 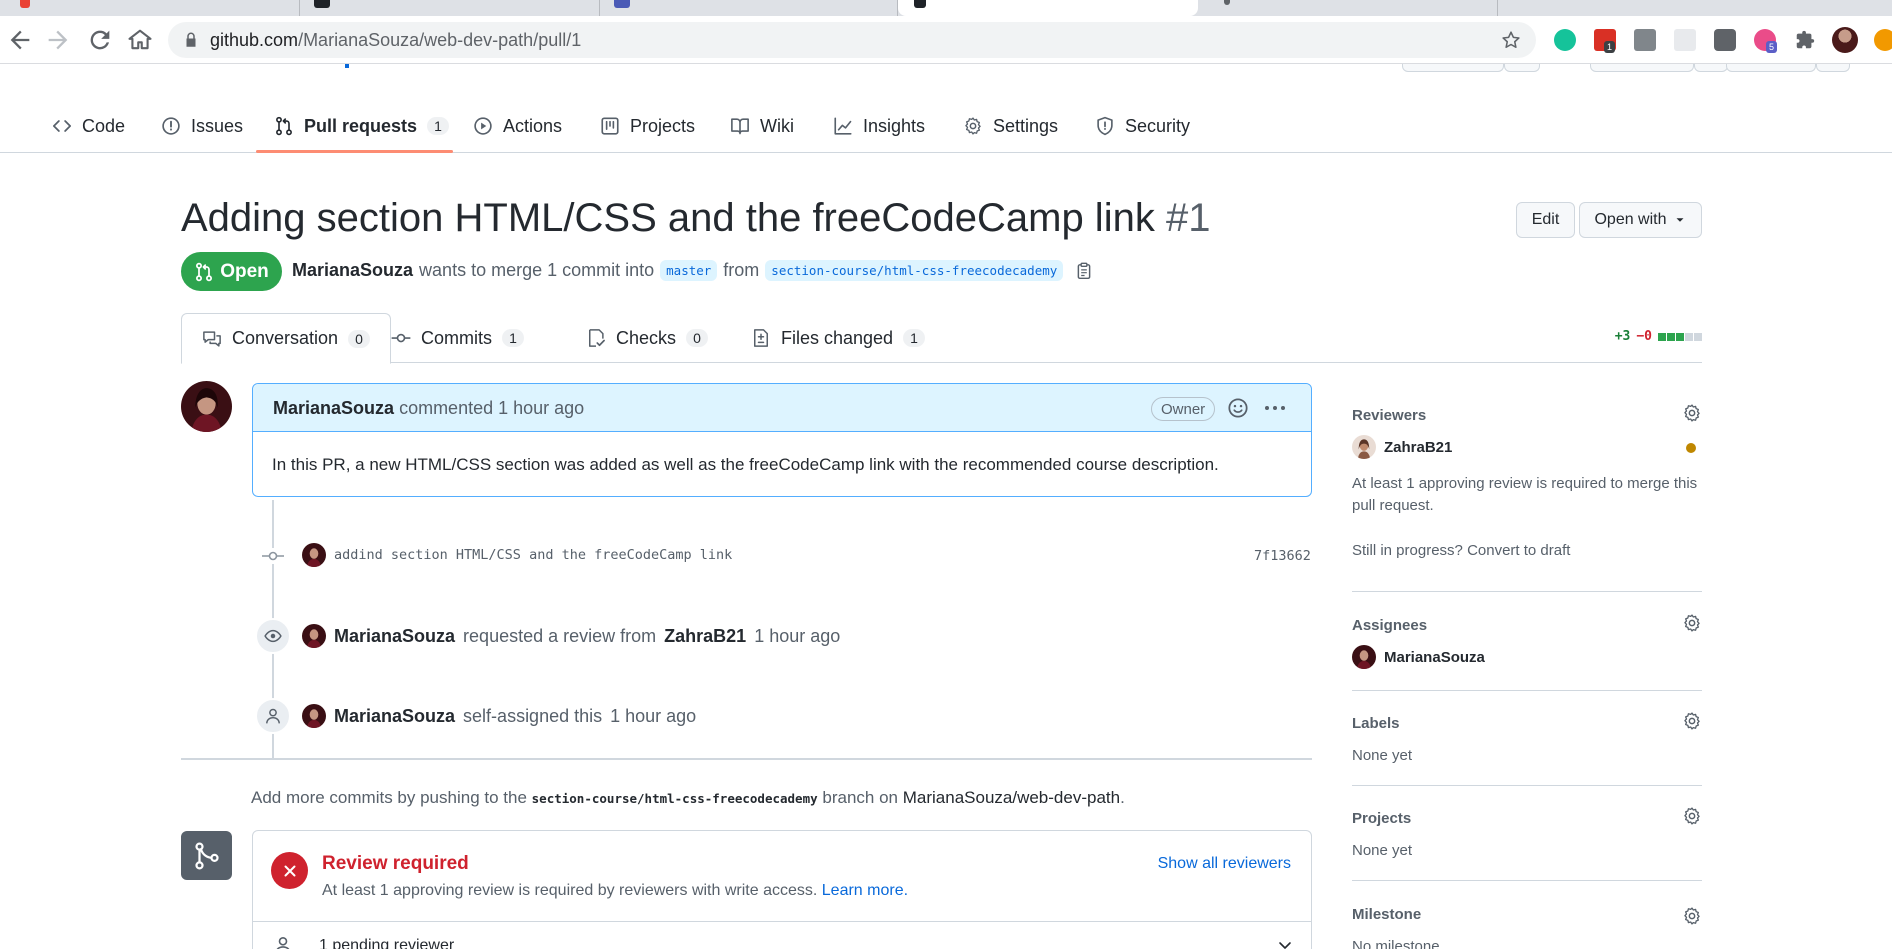 What do you see at coordinates (1389, 625) in the screenshot?
I see `assignees-heading: Assignees` at bounding box center [1389, 625].